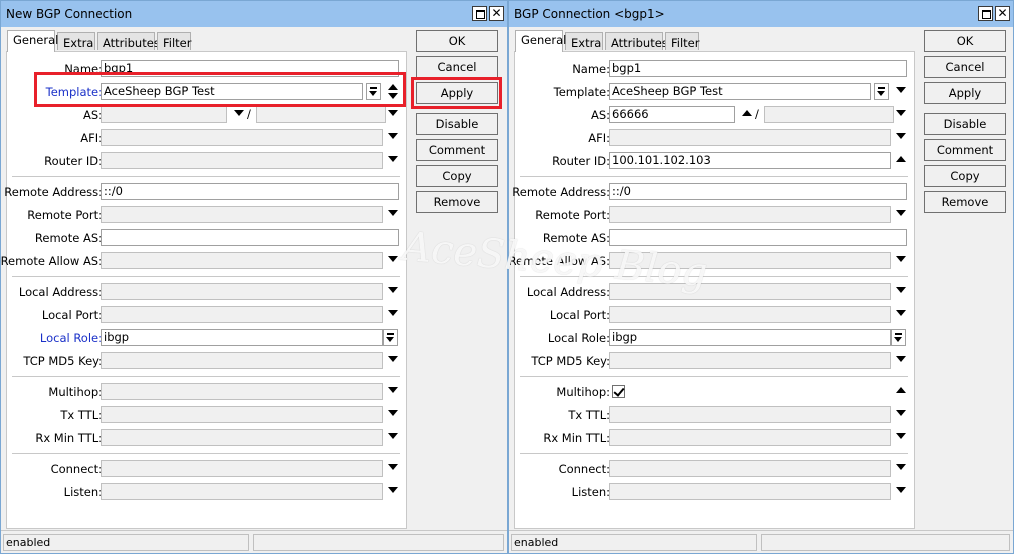 The height and width of the screenshot is (554, 1014). What do you see at coordinates (254, 14) in the screenshot?
I see `title-bar: New BGP Connection ✕` at bounding box center [254, 14].